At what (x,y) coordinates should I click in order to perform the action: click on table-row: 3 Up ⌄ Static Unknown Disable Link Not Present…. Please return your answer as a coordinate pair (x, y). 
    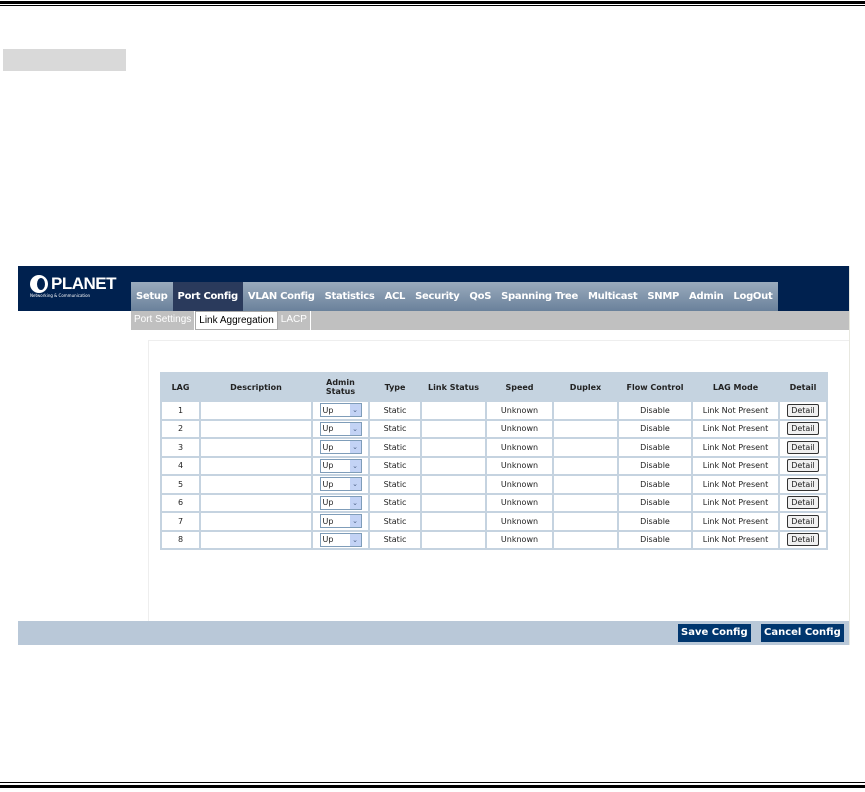
    Looking at the image, I should click on (494, 447).